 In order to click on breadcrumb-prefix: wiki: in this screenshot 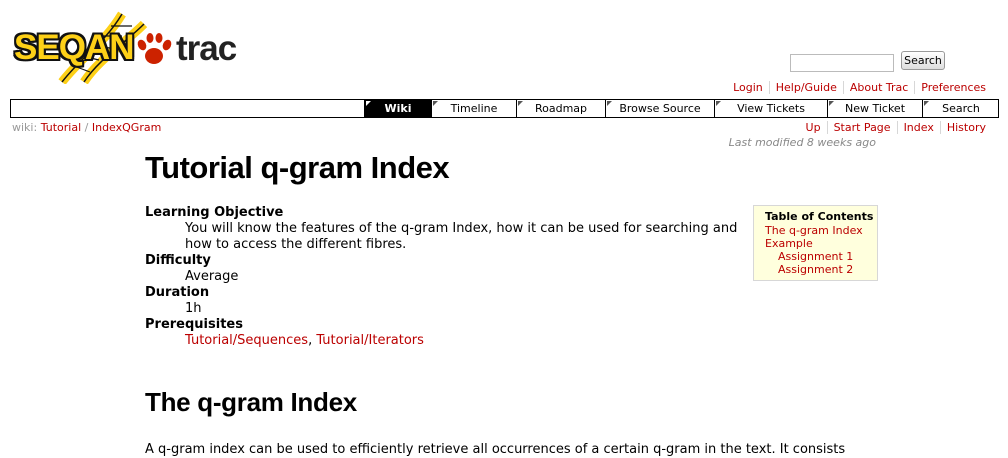, I will do `click(25, 127)`.